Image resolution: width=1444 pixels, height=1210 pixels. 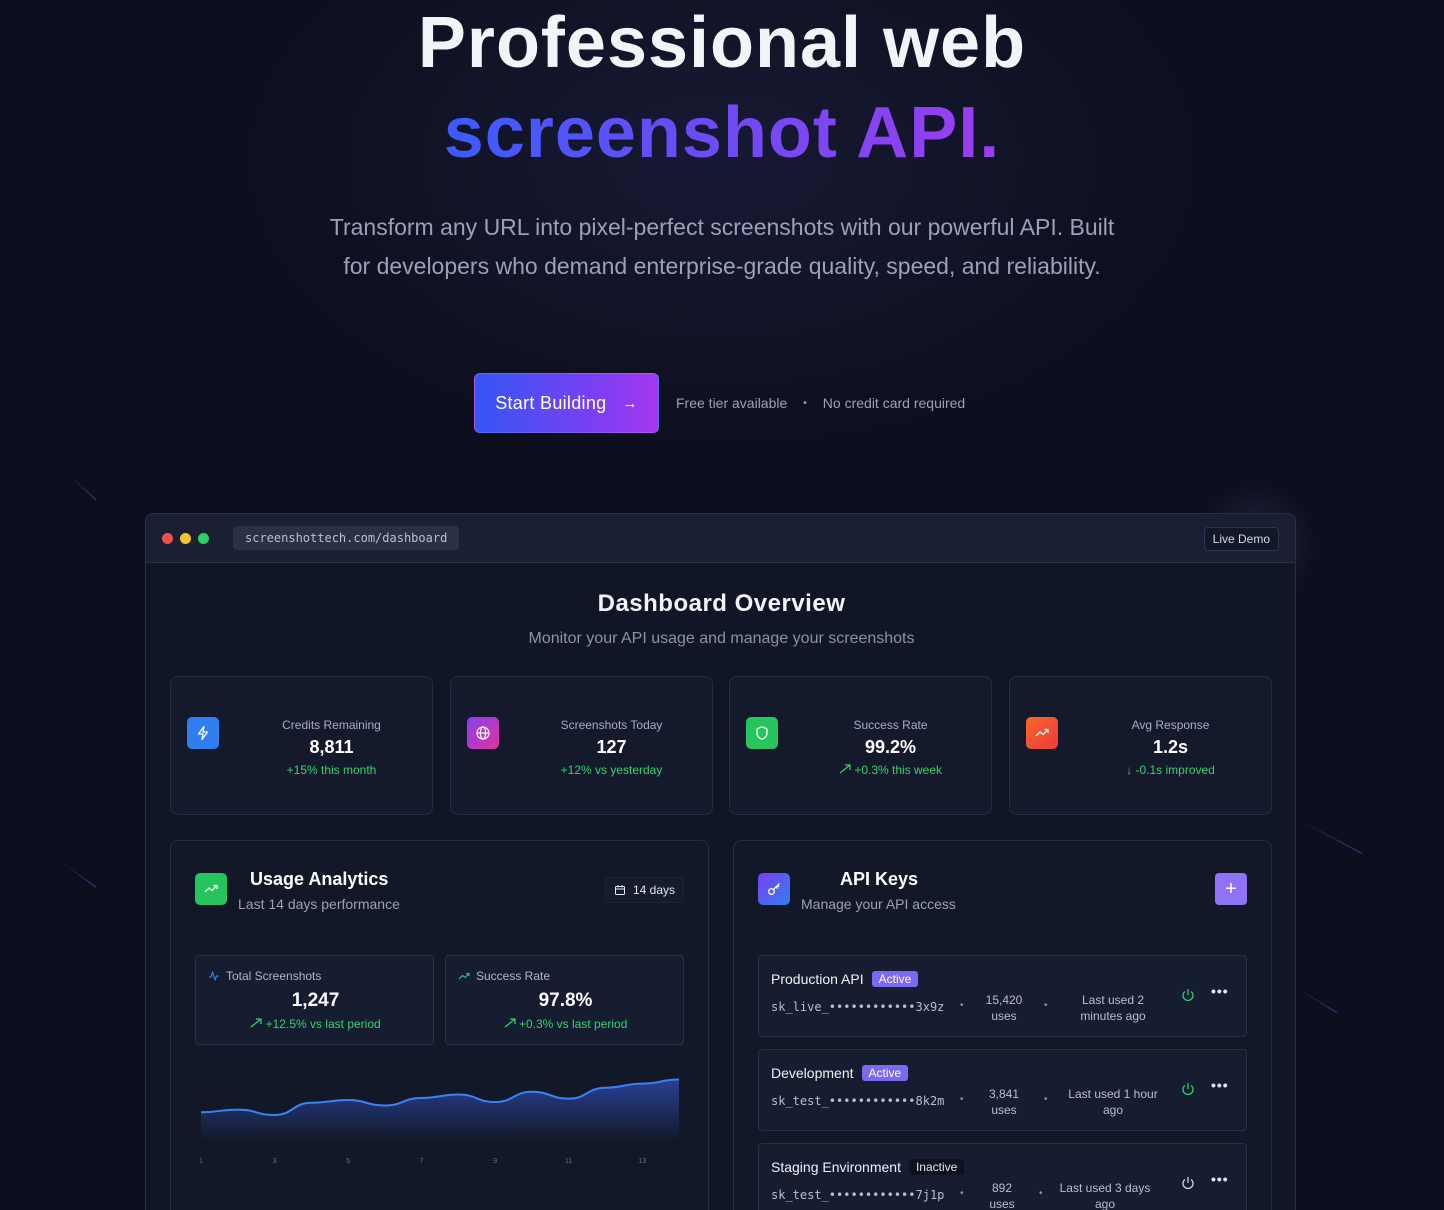 I want to click on stat-value: 127, so click(x=611, y=747).